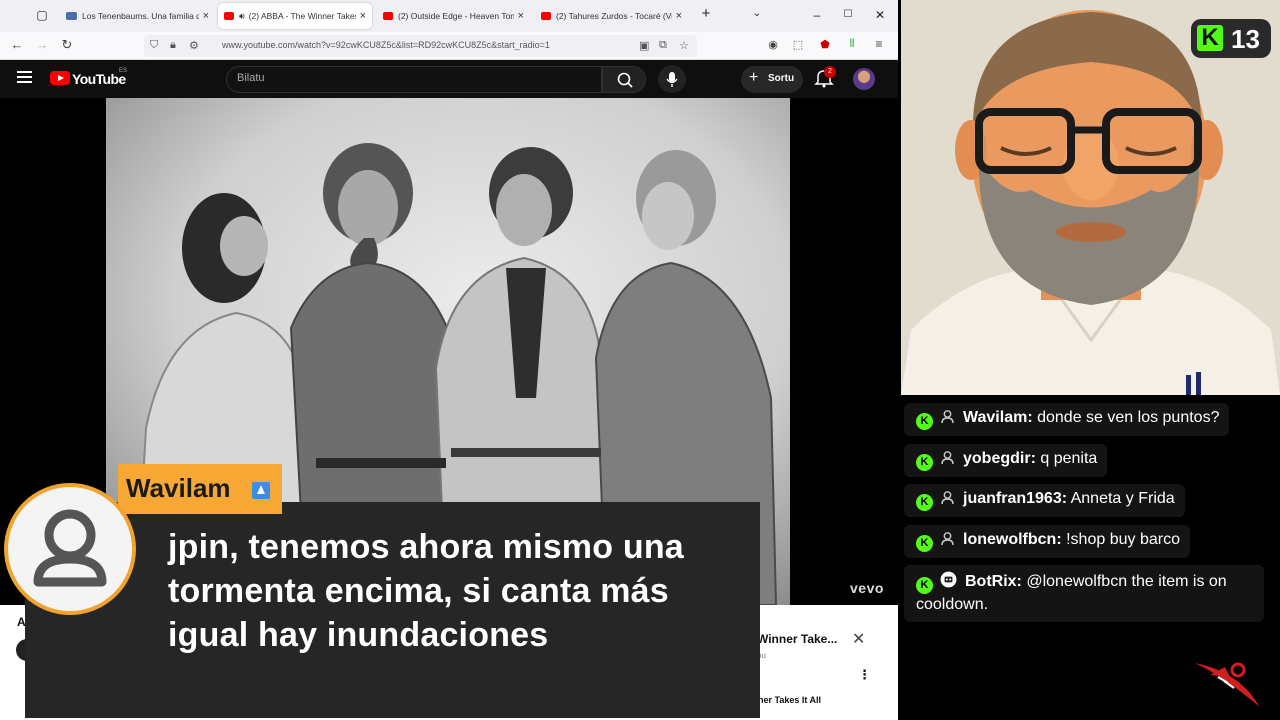 This screenshot has height=720, width=1280. Describe the element at coordinates (998, 417) in the screenshot. I see `chat-username: Wavilam:` at that location.